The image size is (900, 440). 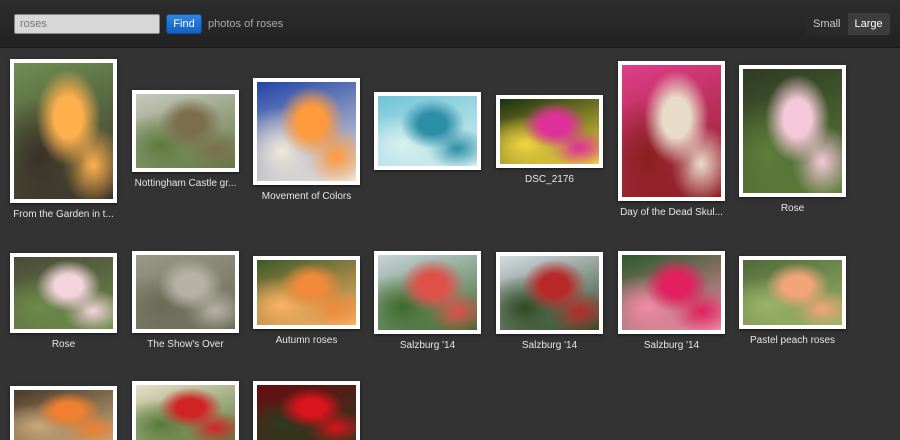 What do you see at coordinates (792, 340) in the screenshot?
I see `photo-title: Pastel peach roses` at bounding box center [792, 340].